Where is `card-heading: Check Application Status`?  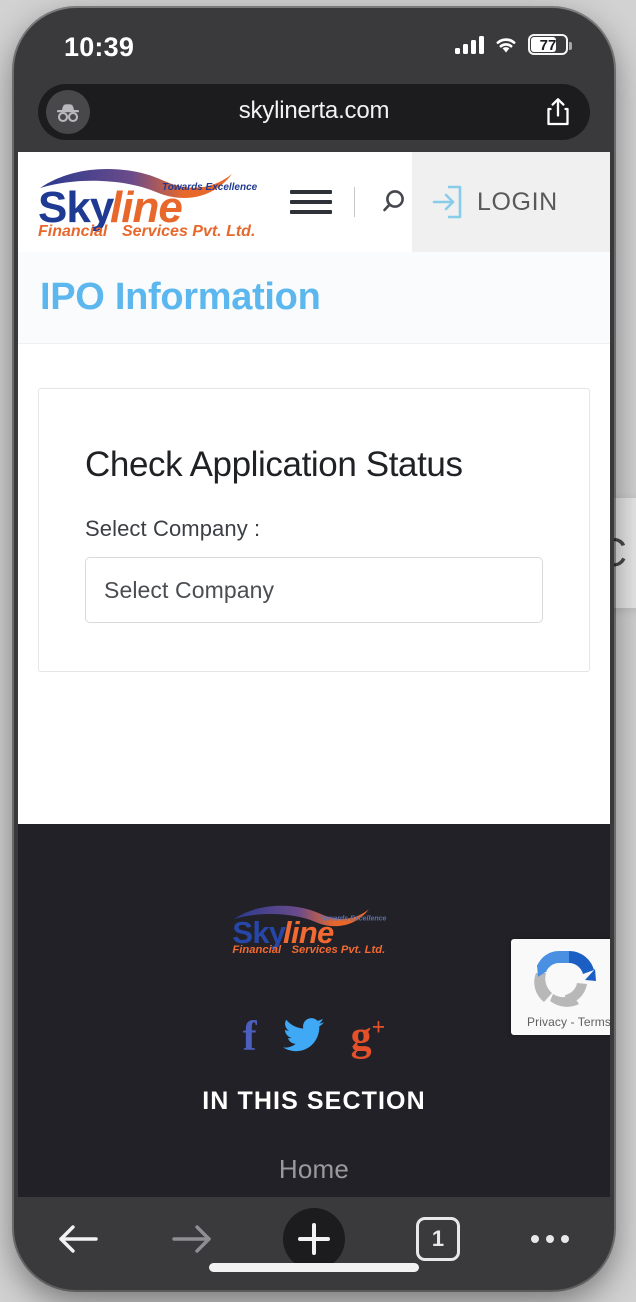 card-heading: Check Application Status is located at coordinates (274, 464).